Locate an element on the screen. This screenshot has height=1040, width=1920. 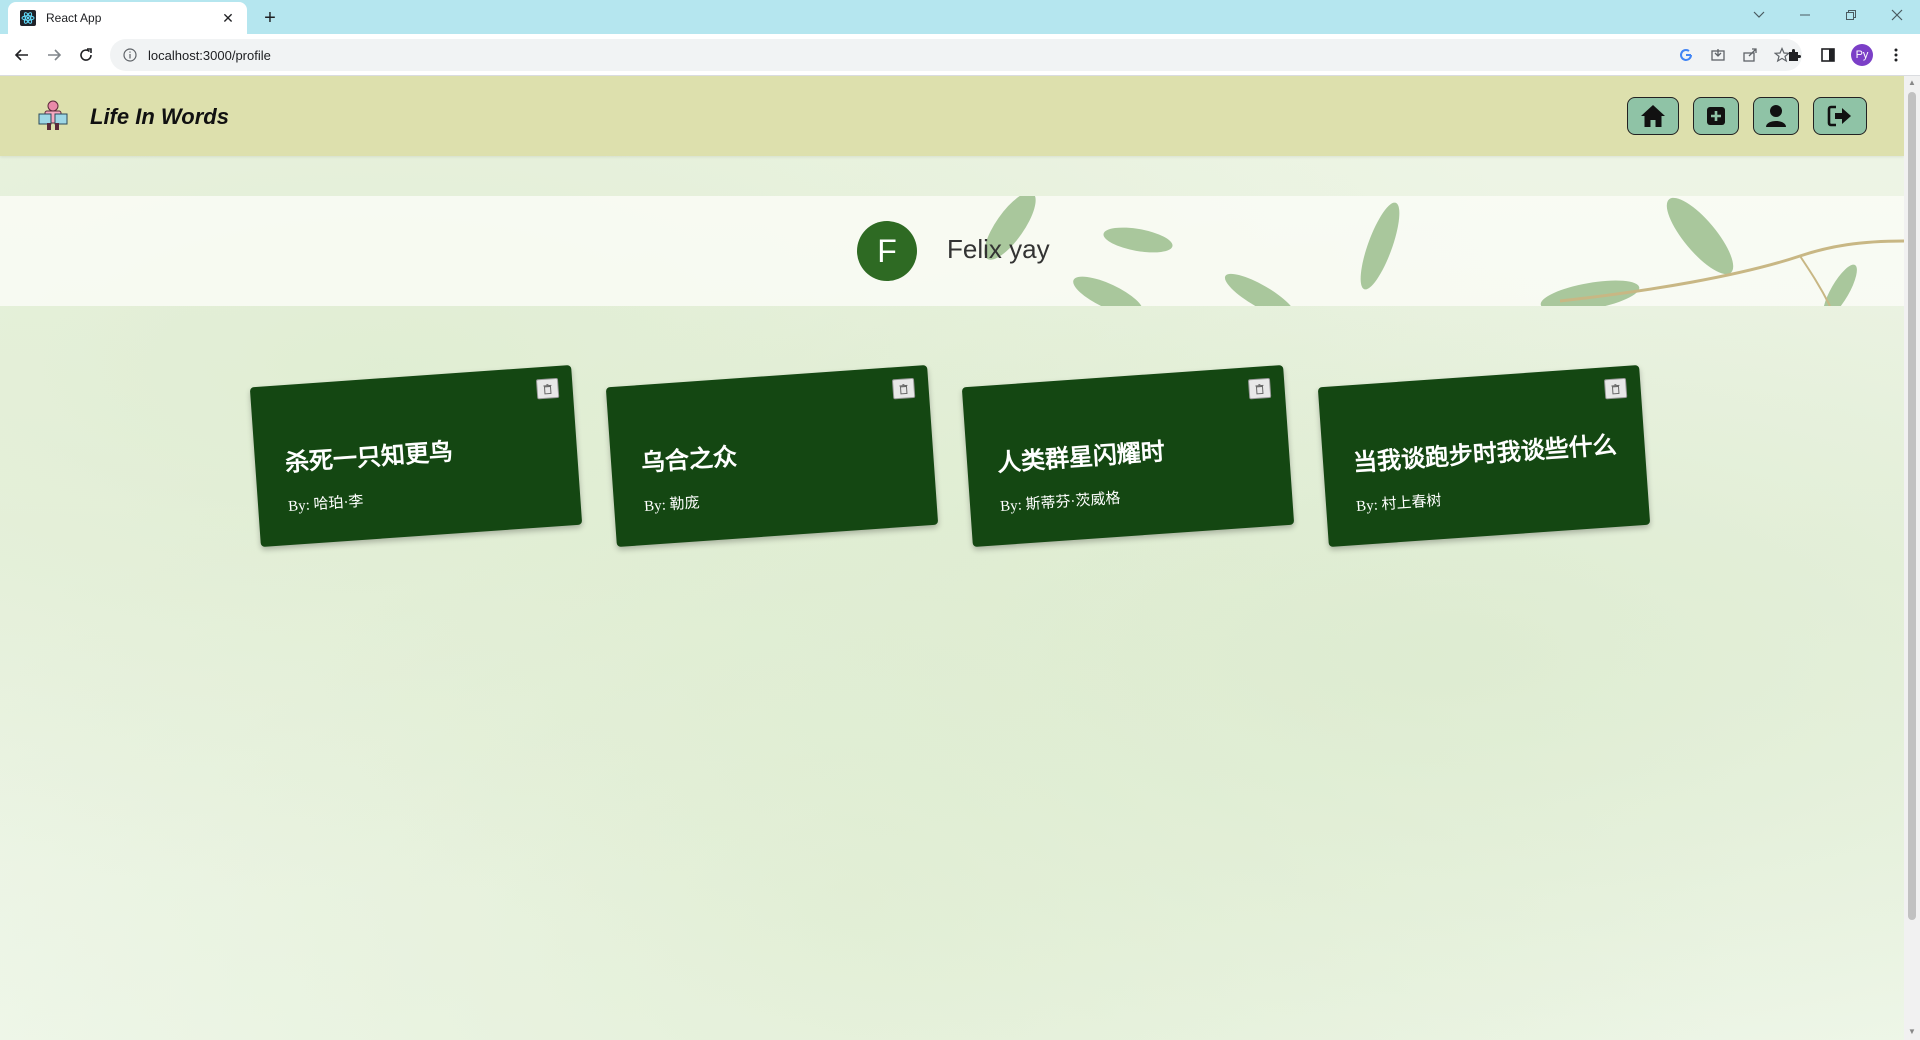
book-author: By: 斯蒂芬·茨威格 is located at coordinates (1060, 503).